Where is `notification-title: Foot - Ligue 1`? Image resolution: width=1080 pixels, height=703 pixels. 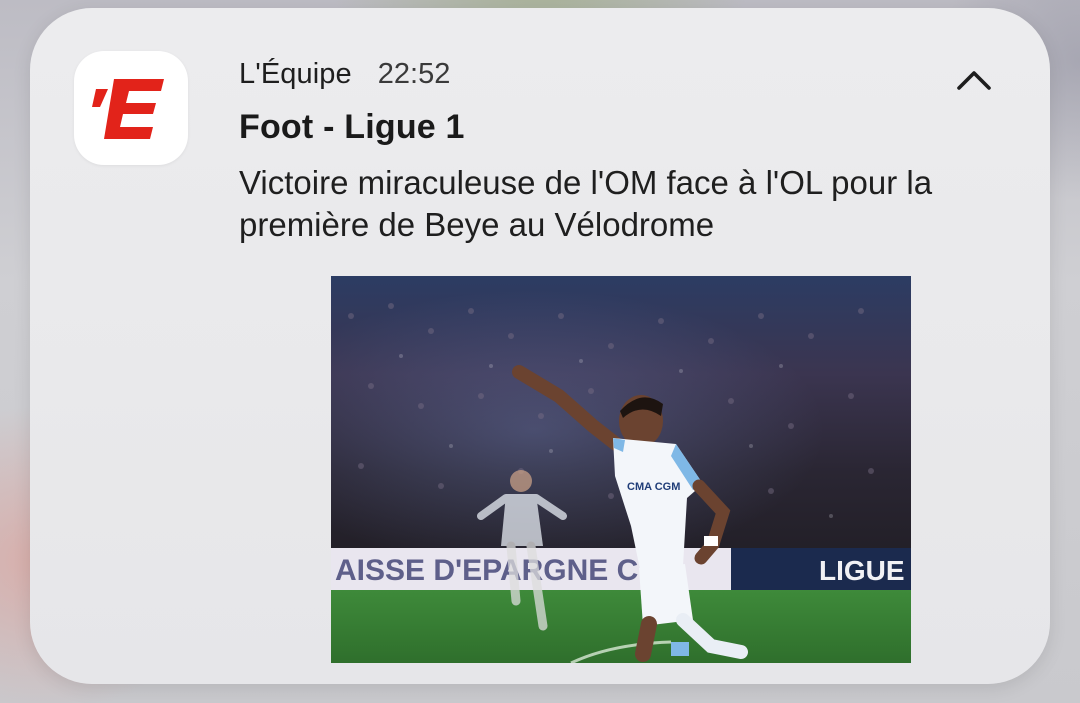 notification-title: Foot - Ligue 1 is located at coordinates (352, 127).